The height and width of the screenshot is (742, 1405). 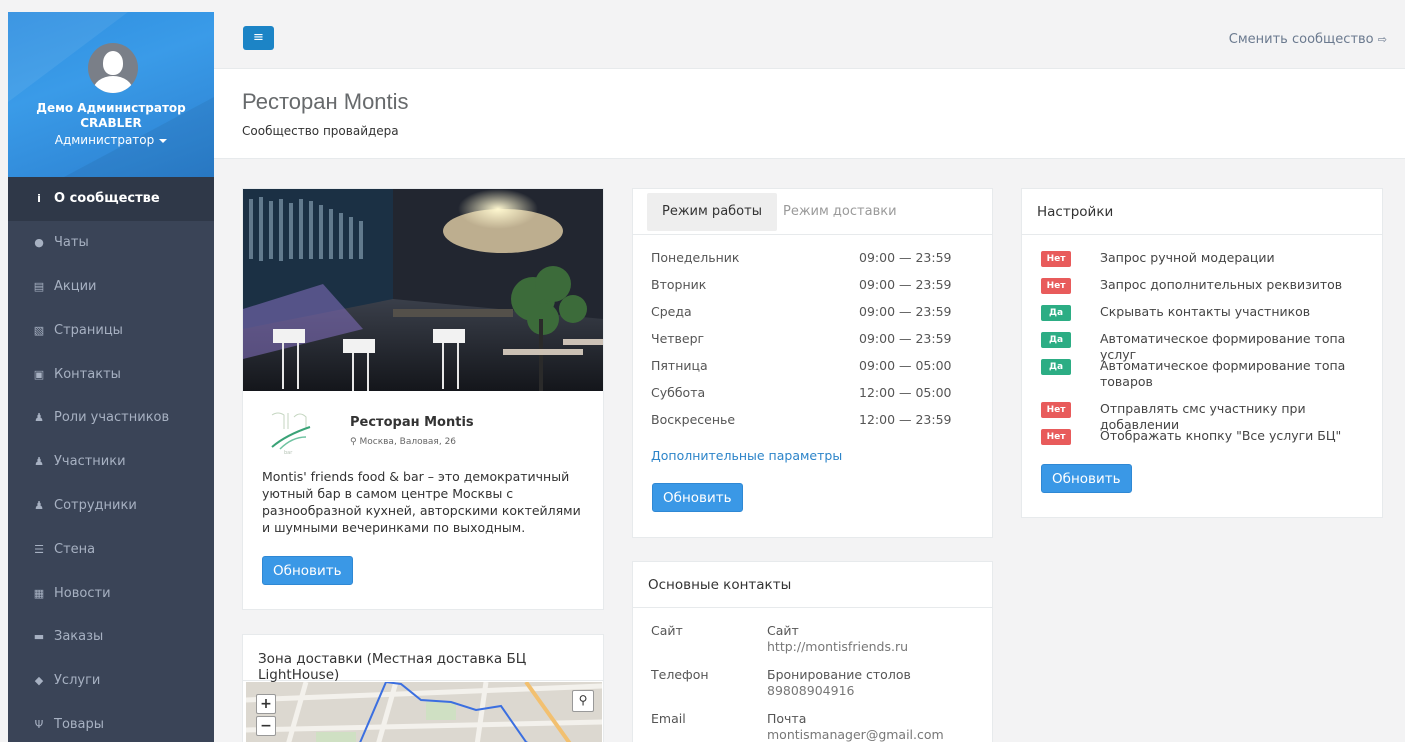 I want to click on cart-icon: ▬, so click(x=39, y=637).